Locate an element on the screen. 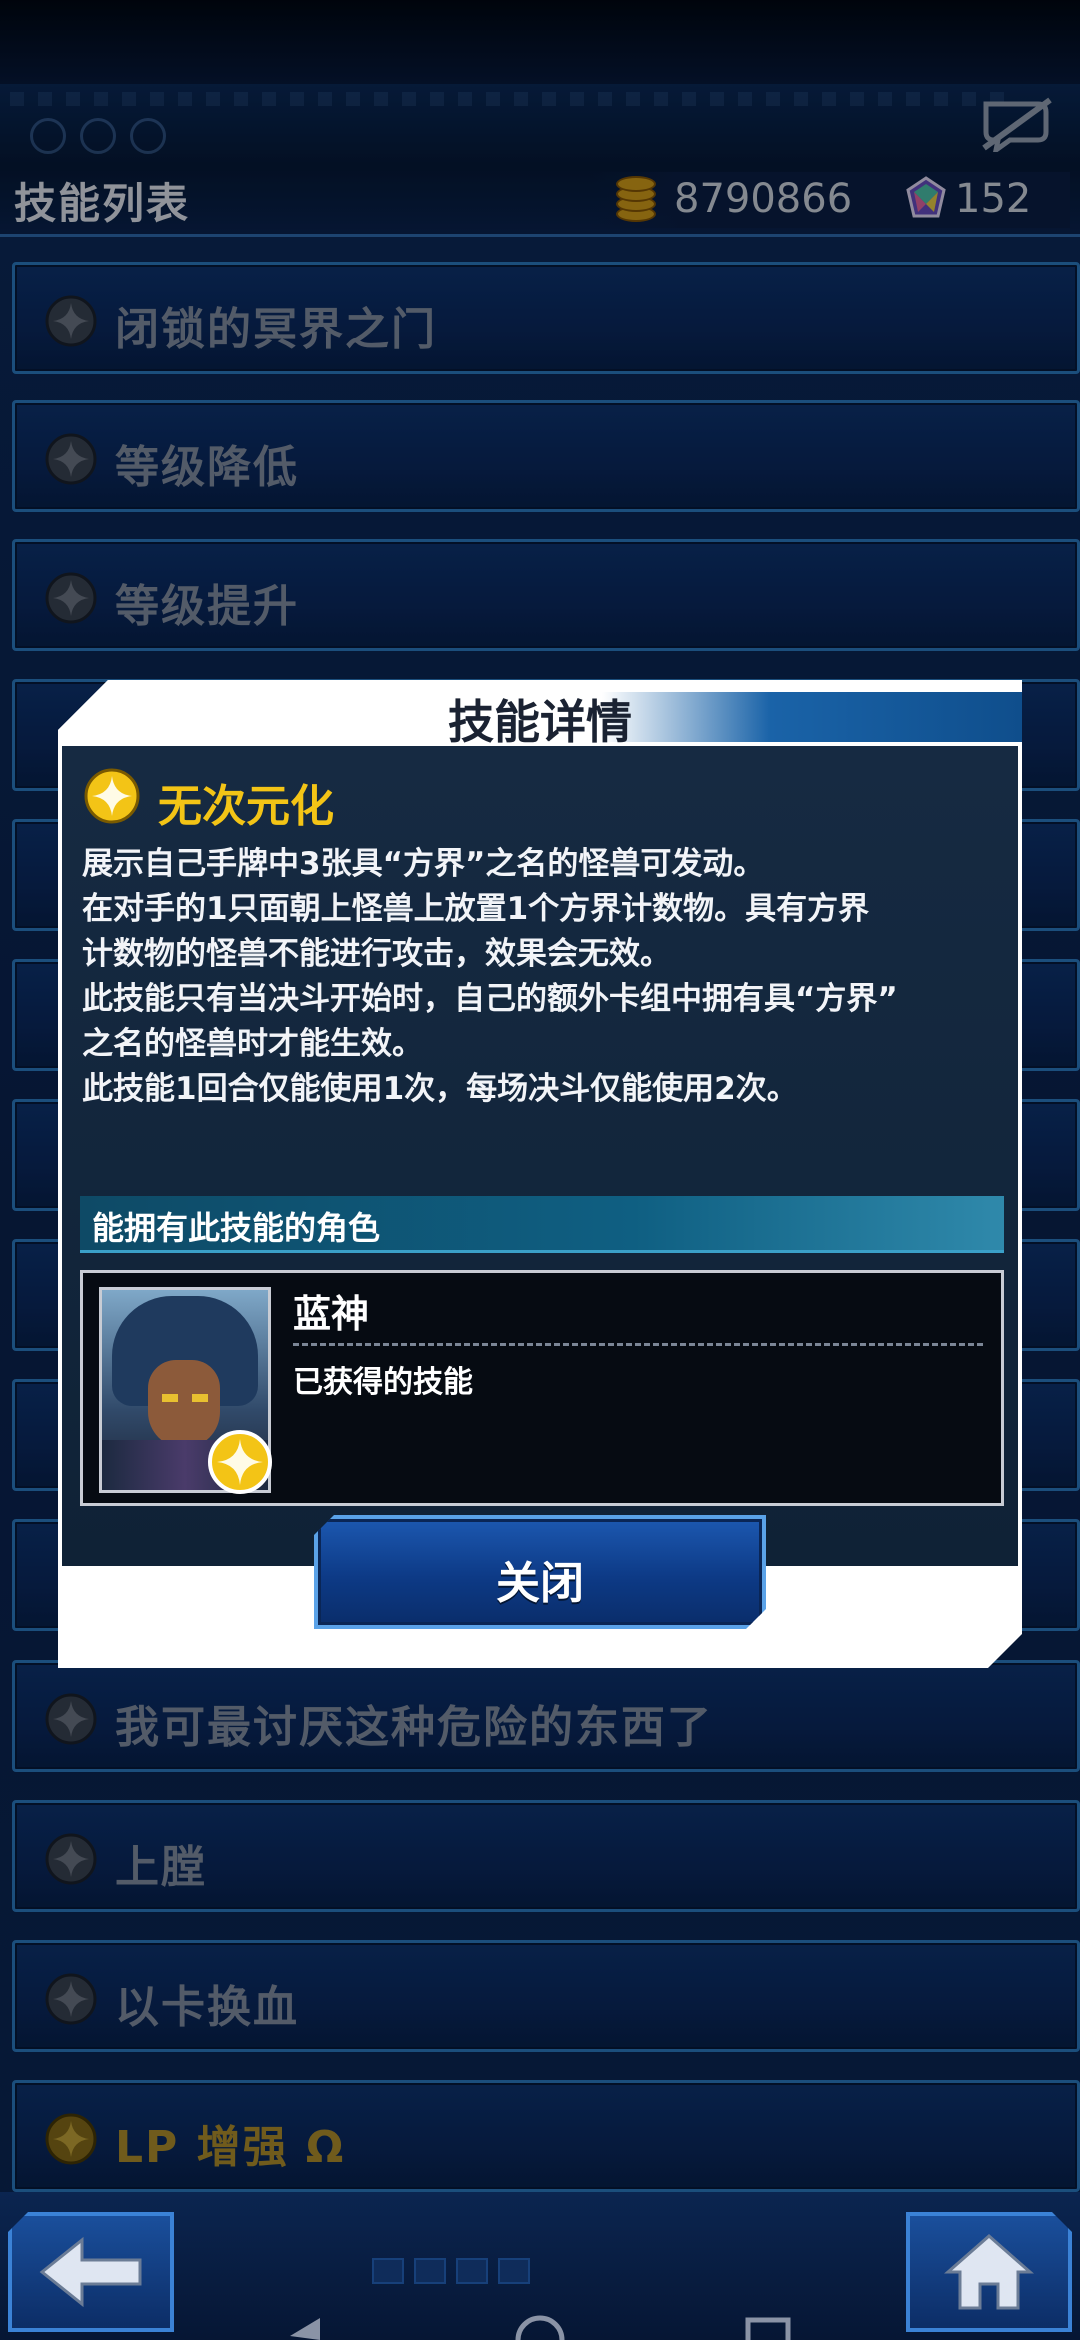 This screenshot has height=2340, width=1080. description-line: 在对手的1只面朝上怪兽上放置1个方界计数物。具有方界 is located at coordinates (476, 909).